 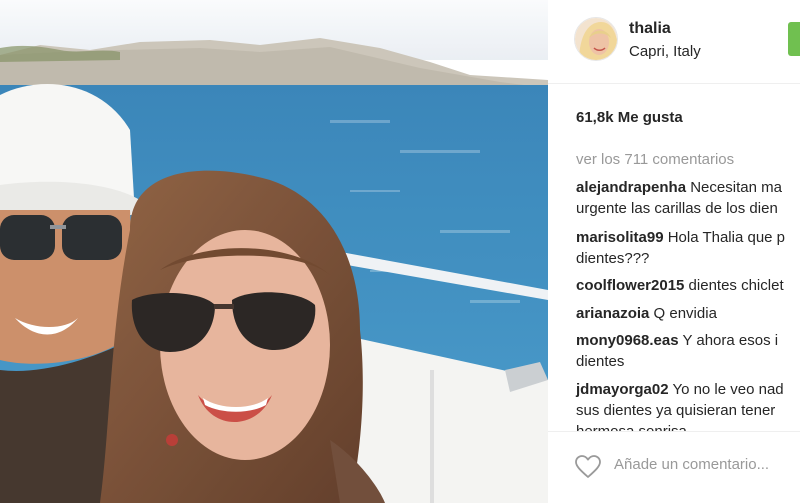 I want to click on comment-item: mony0968.eas Y ahora esos i dientes, so click(x=688, y=351).